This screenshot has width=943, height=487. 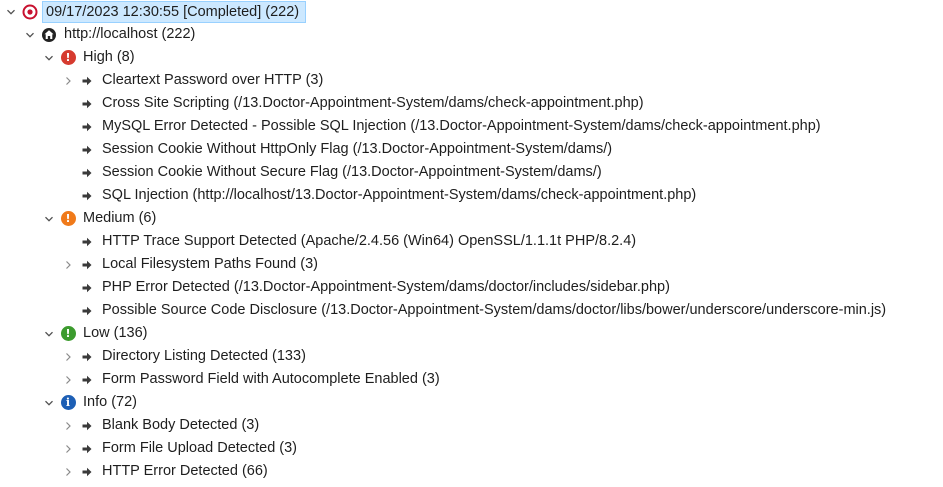 I want to click on alert-label: Cleartext Password over HTTP (3), so click(x=213, y=80).